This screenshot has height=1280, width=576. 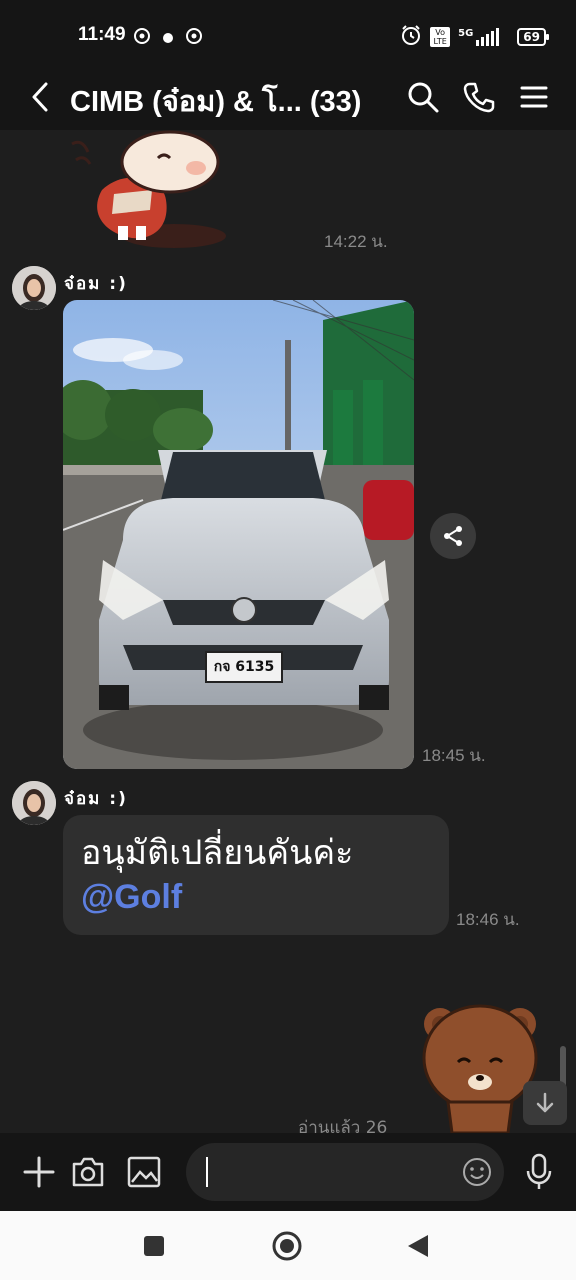 I want to click on emoji-icon, so click(x=477, y=1172).